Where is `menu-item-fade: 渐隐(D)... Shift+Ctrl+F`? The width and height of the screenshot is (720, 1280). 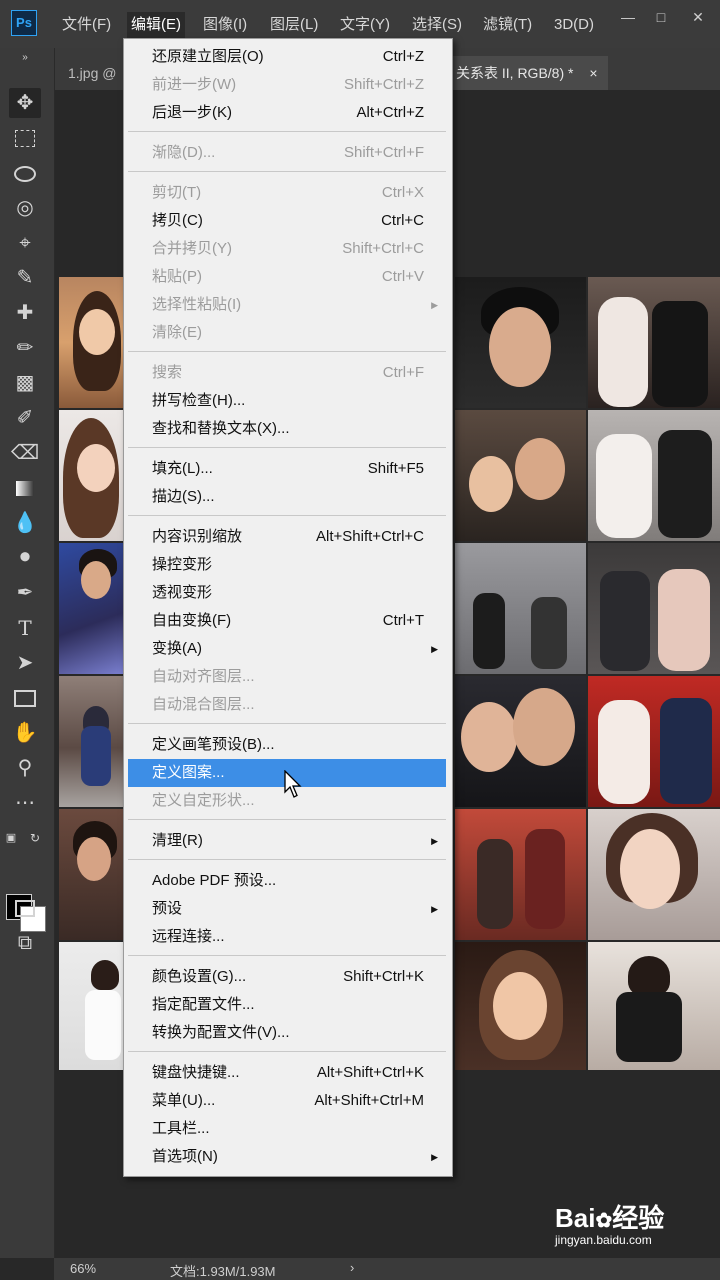
menu-item-fade: 渐隐(D)... Shift+Ctrl+F is located at coordinates (287, 153).